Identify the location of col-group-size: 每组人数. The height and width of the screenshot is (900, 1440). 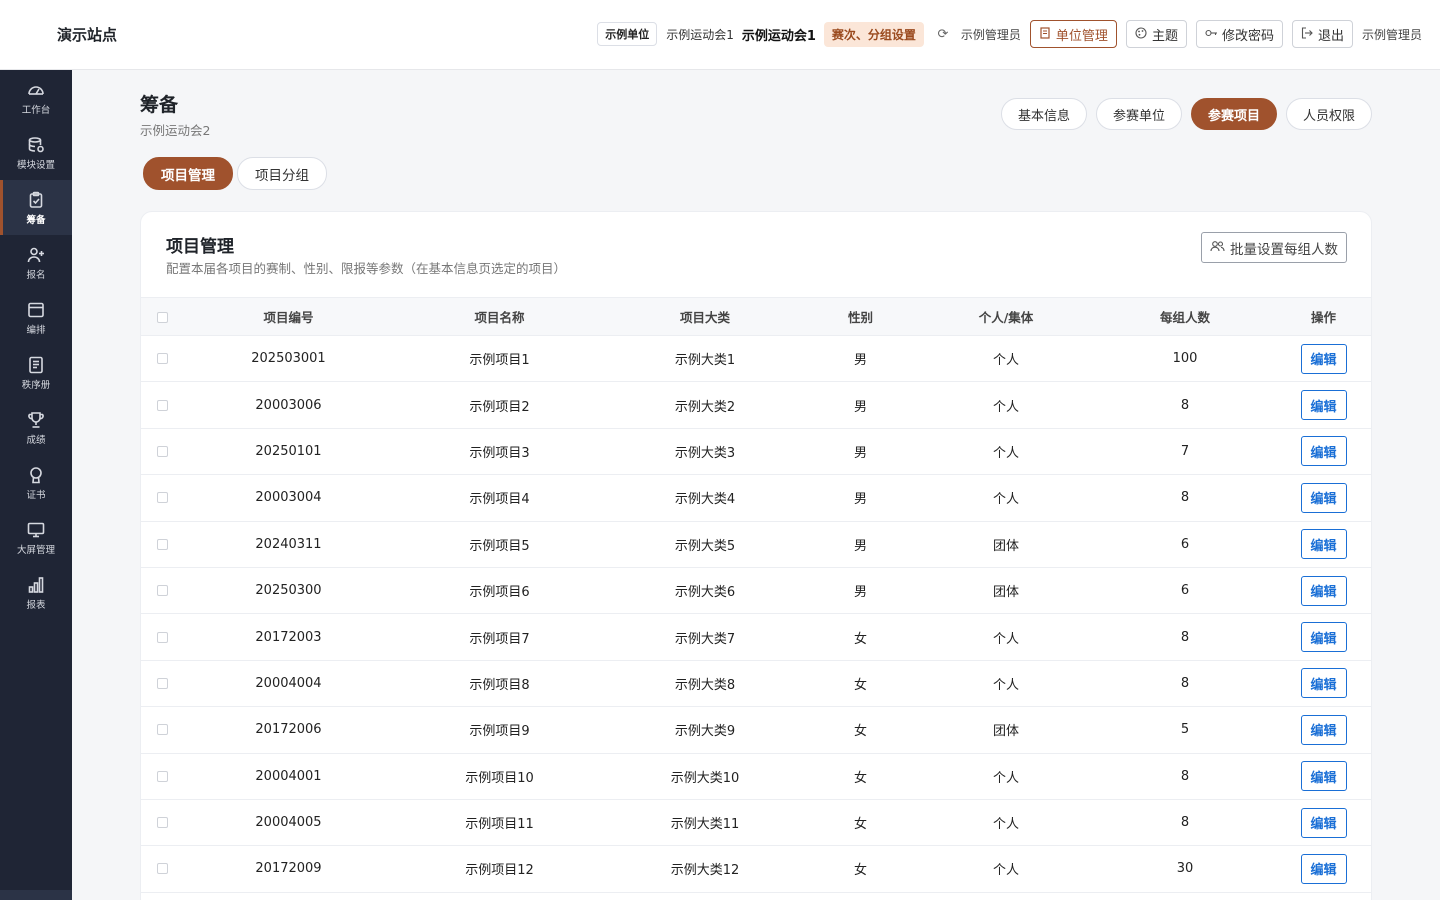
(1185, 316).